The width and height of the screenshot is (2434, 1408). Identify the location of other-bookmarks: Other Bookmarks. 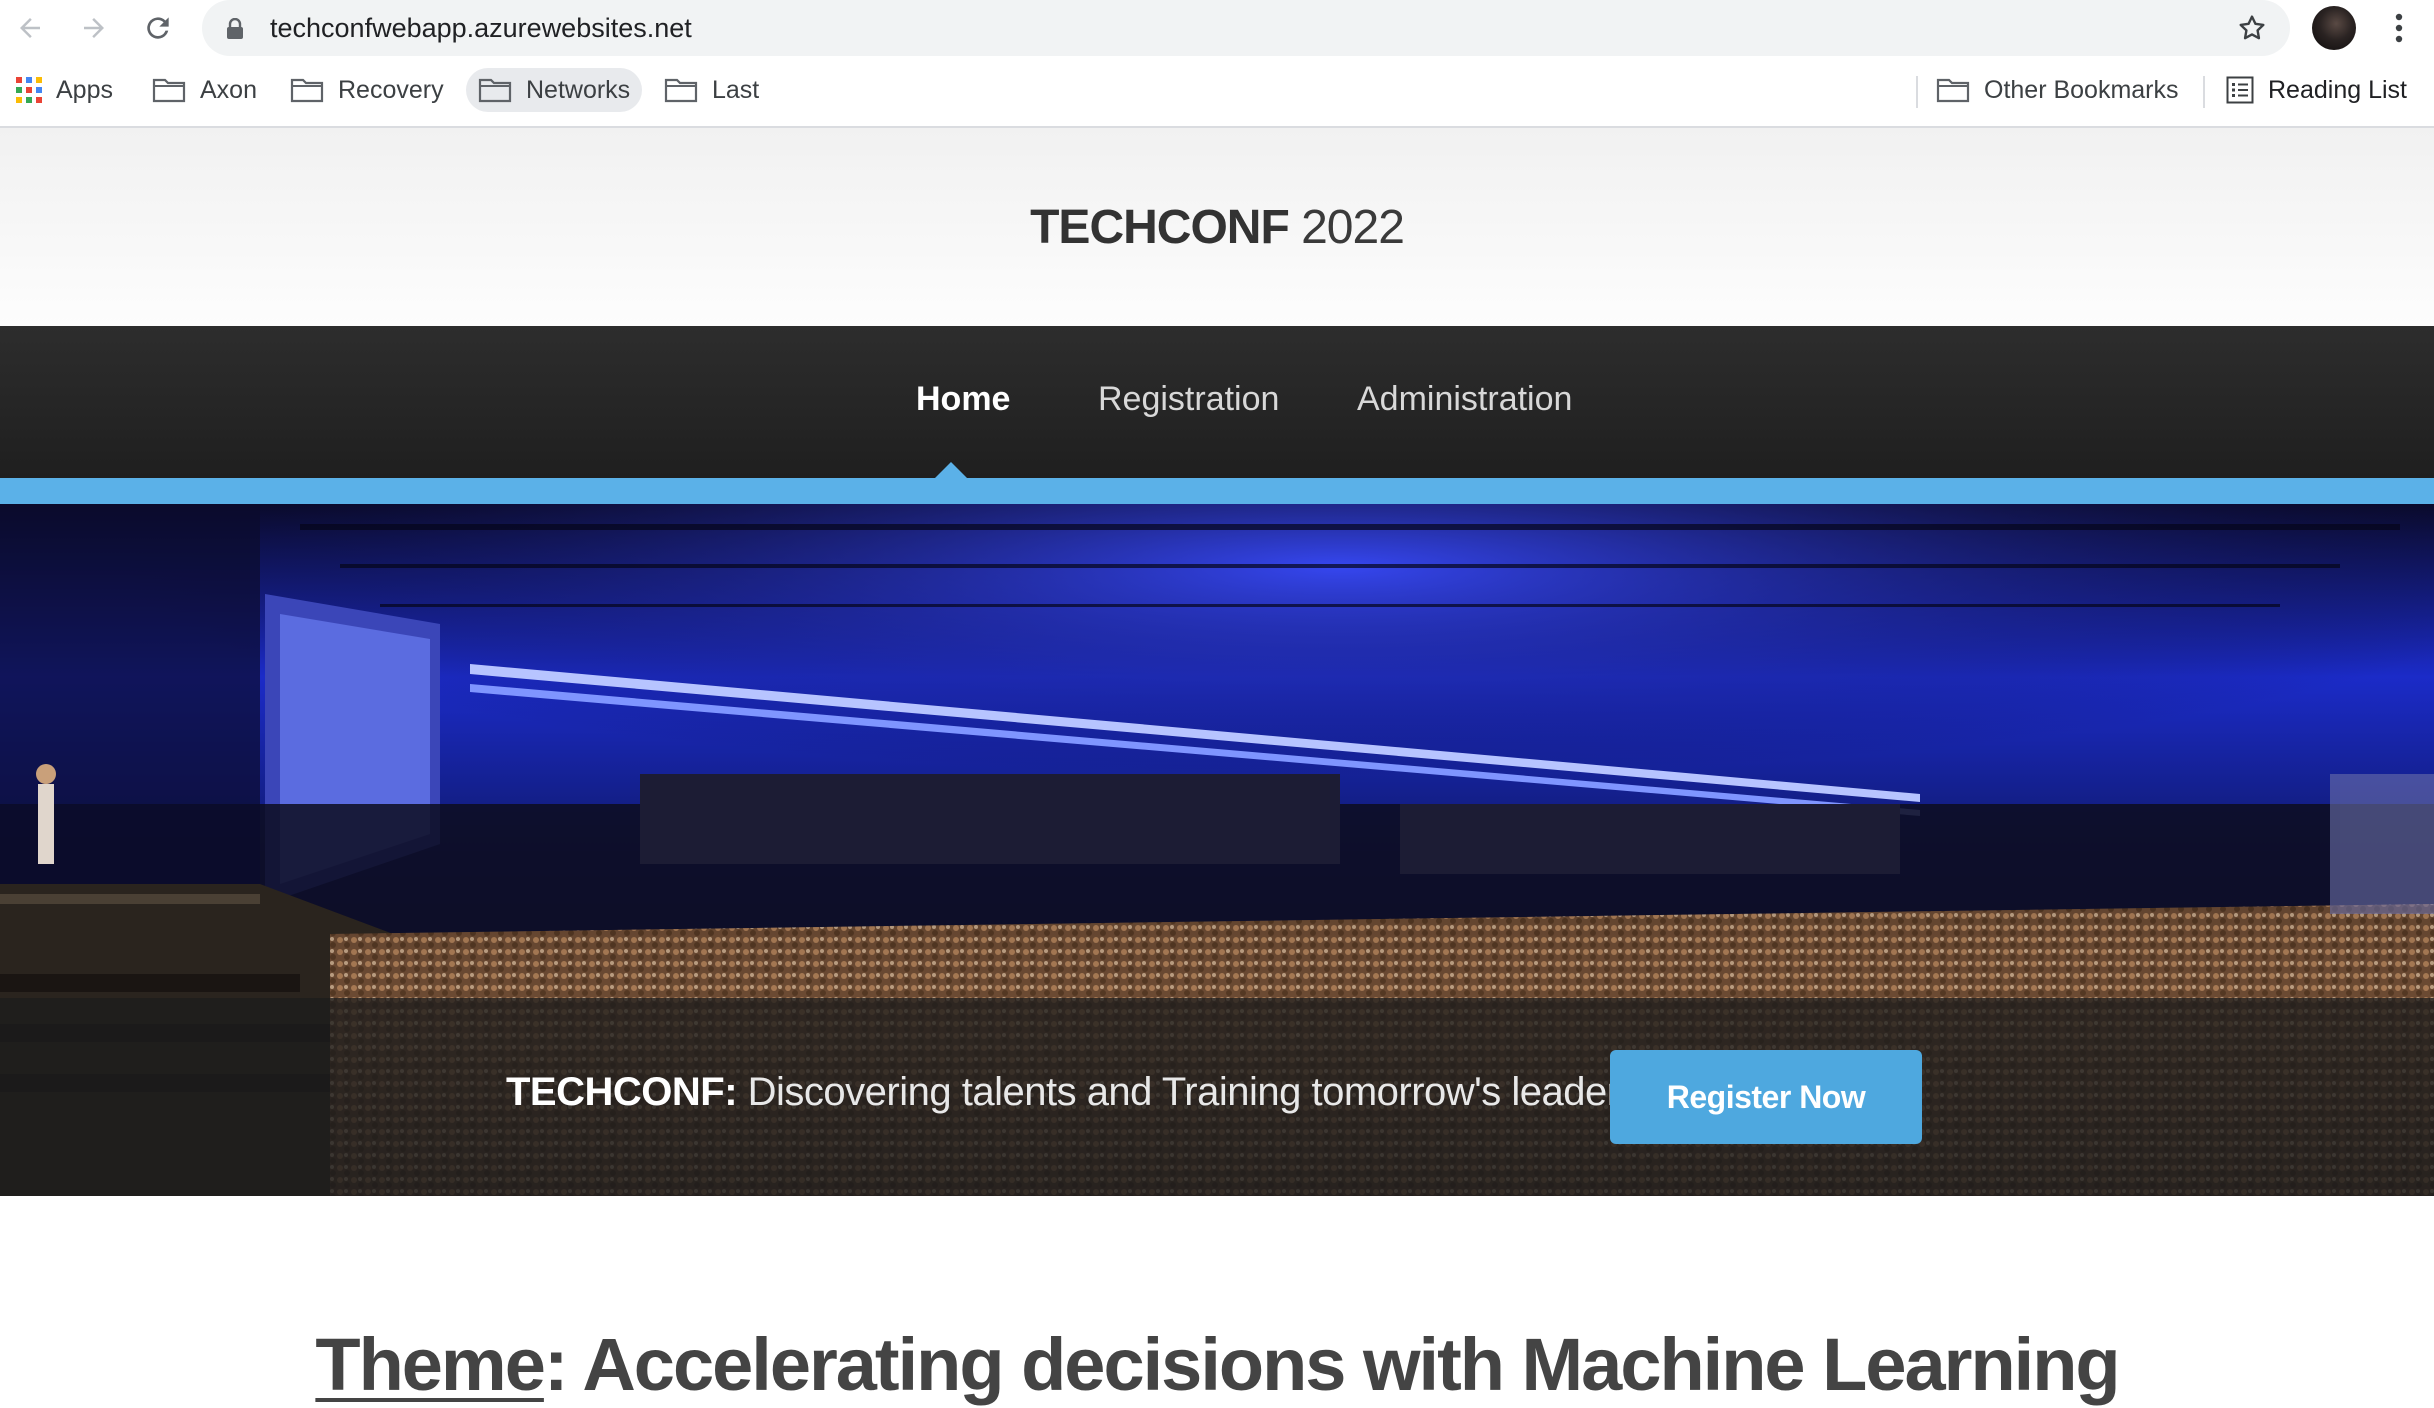
(2057, 90).